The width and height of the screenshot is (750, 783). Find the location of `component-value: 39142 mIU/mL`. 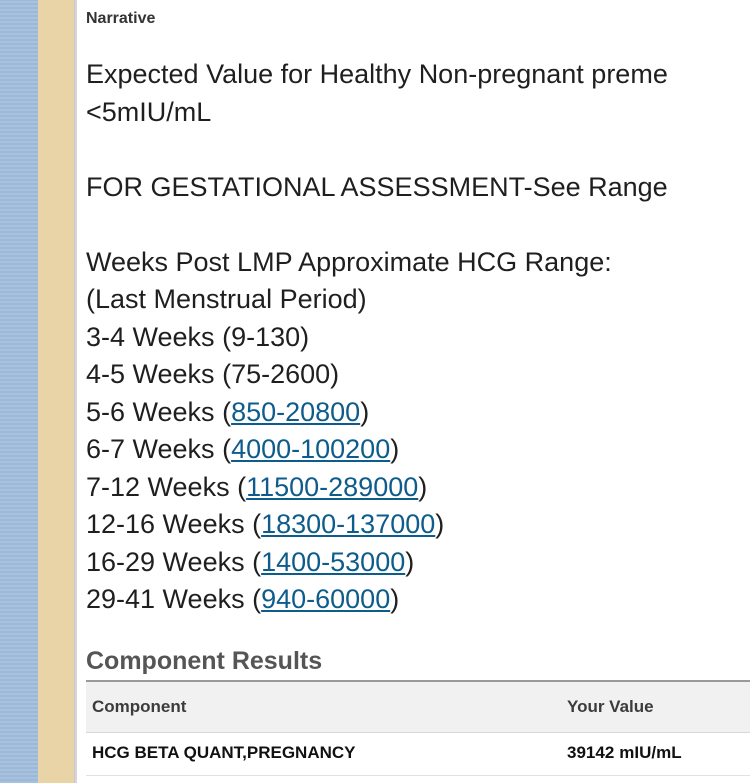

component-value: 39142 mIU/mL is located at coordinates (624, 753).